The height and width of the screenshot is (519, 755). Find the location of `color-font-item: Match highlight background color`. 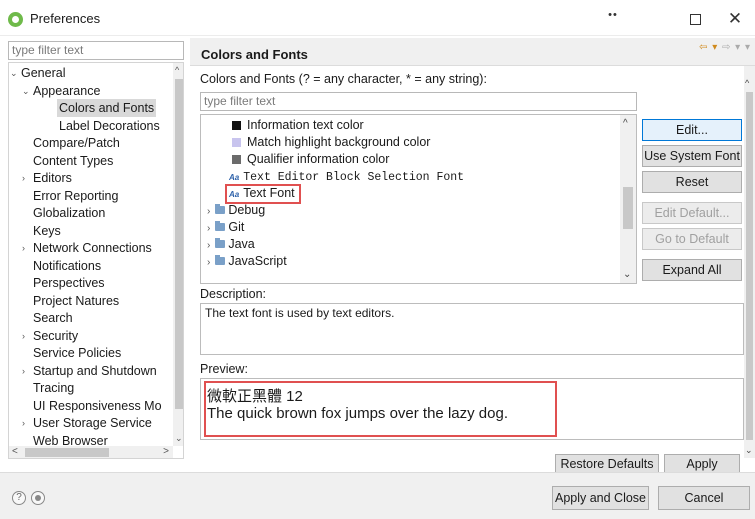

color-font-item: Match highlight background color is located at coordinates (331, 142).